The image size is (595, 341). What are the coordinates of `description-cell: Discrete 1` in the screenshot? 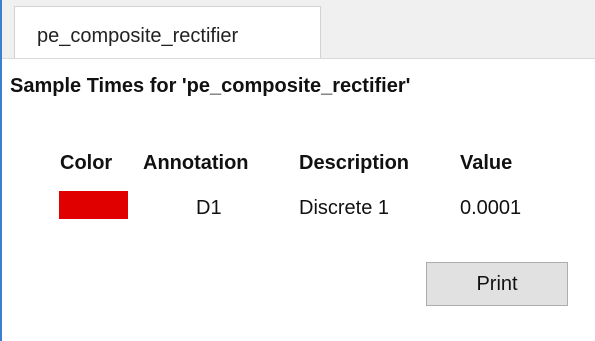 It's located at (344, 208).